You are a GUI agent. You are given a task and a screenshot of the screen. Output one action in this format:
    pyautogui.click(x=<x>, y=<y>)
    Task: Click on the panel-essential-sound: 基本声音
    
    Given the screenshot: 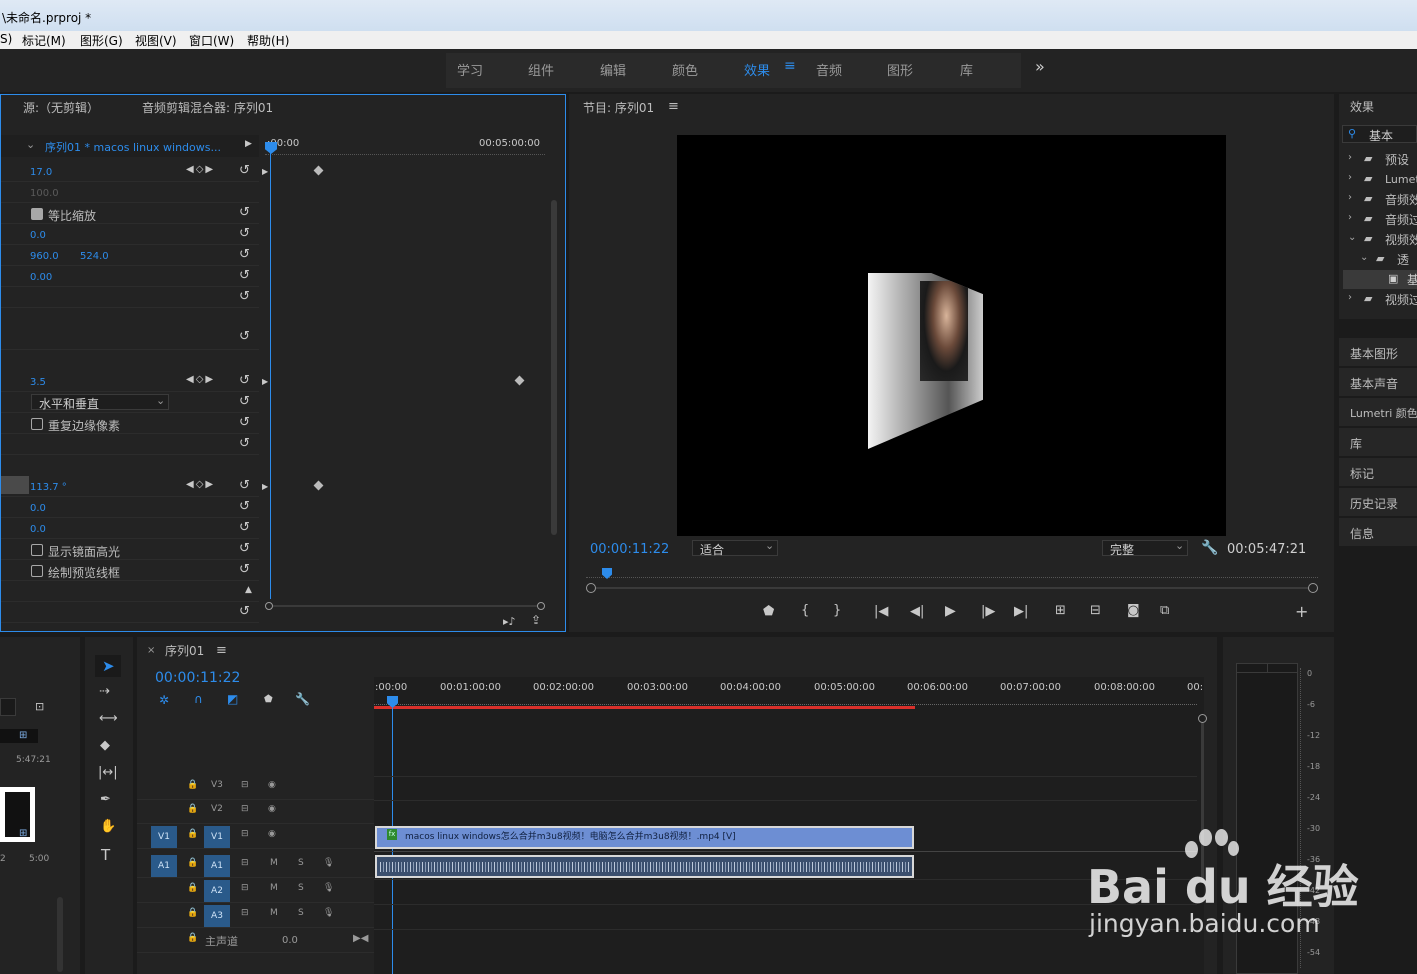 What is the action you would take?
    pyautogui.click(x=1378, y=382)
    